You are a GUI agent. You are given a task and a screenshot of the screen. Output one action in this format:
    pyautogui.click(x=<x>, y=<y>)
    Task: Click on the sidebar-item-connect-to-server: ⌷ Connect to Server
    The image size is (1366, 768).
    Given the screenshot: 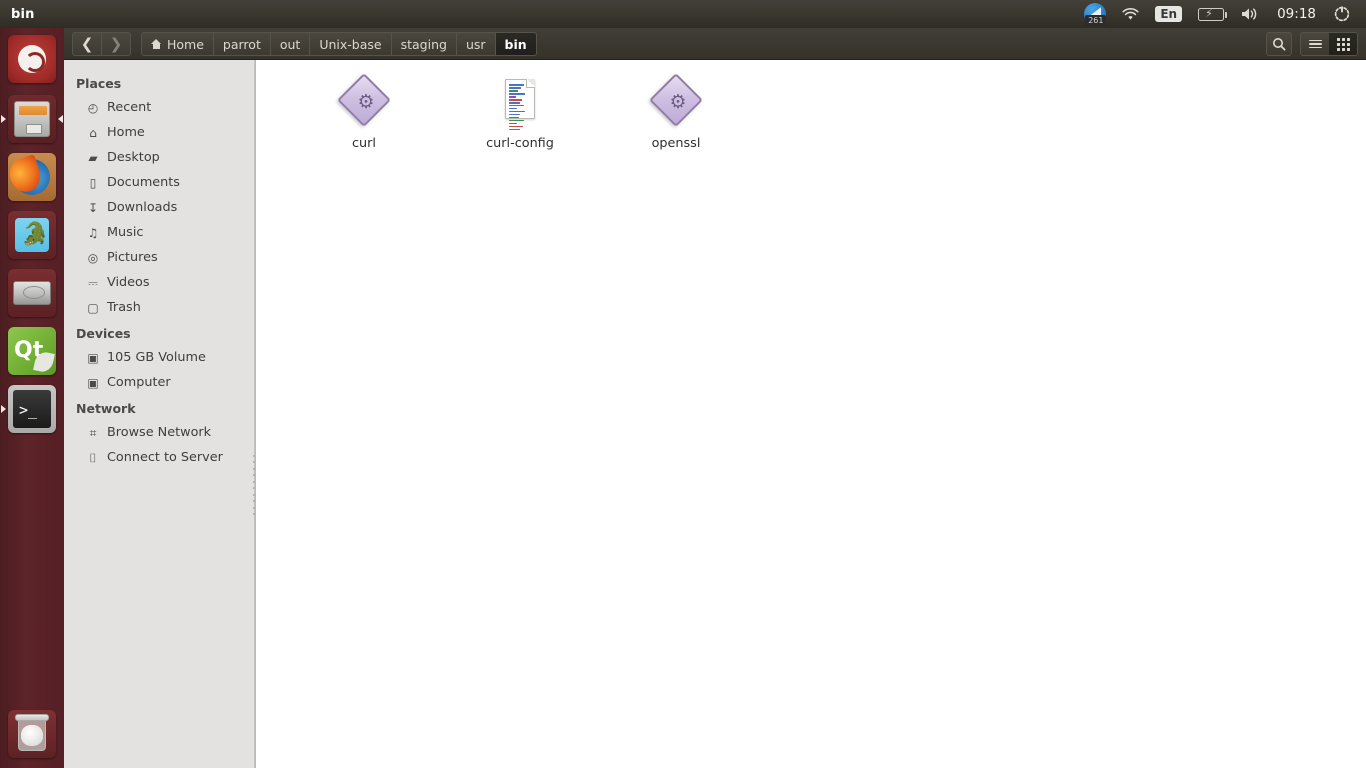 What is the action you would take?
    pyautogui.click(x=159, y=457)
    